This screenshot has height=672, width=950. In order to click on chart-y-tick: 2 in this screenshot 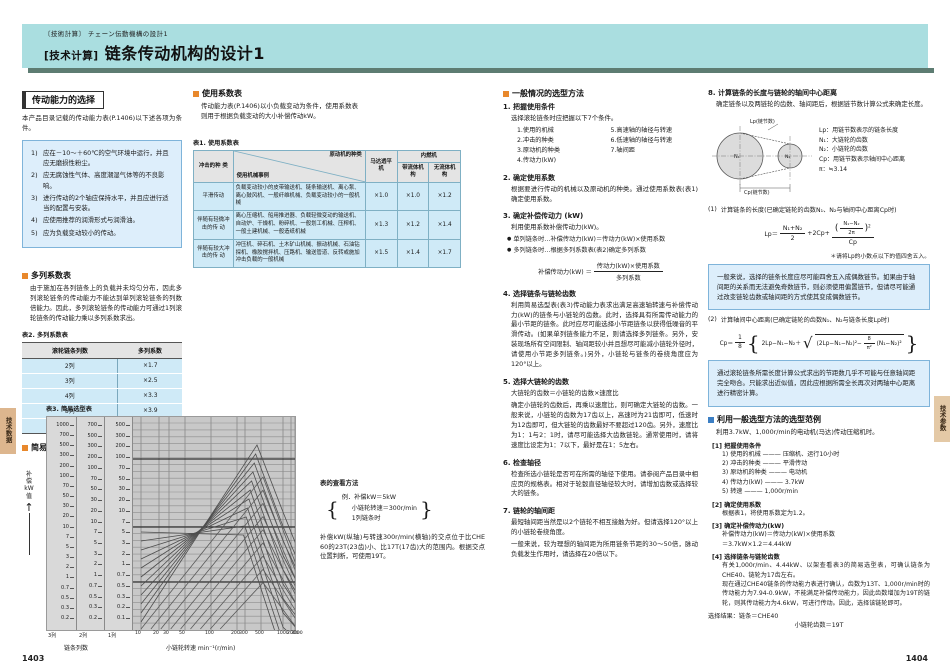, I will do `click(95, 564)`.